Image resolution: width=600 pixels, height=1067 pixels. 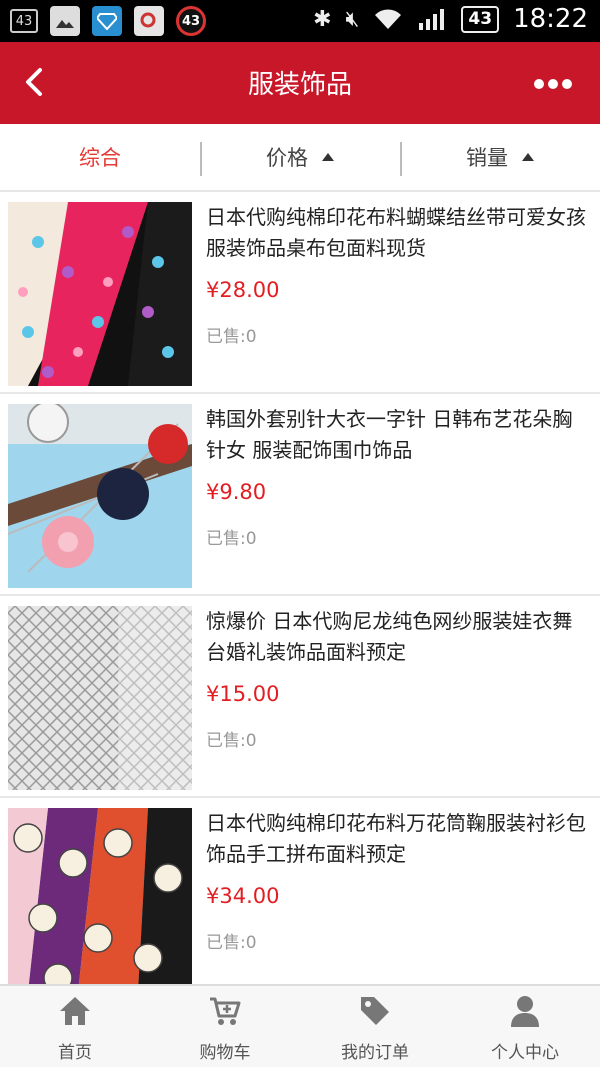 I want to click on sort-tab-label: 价格, so click(x=287, y=158).